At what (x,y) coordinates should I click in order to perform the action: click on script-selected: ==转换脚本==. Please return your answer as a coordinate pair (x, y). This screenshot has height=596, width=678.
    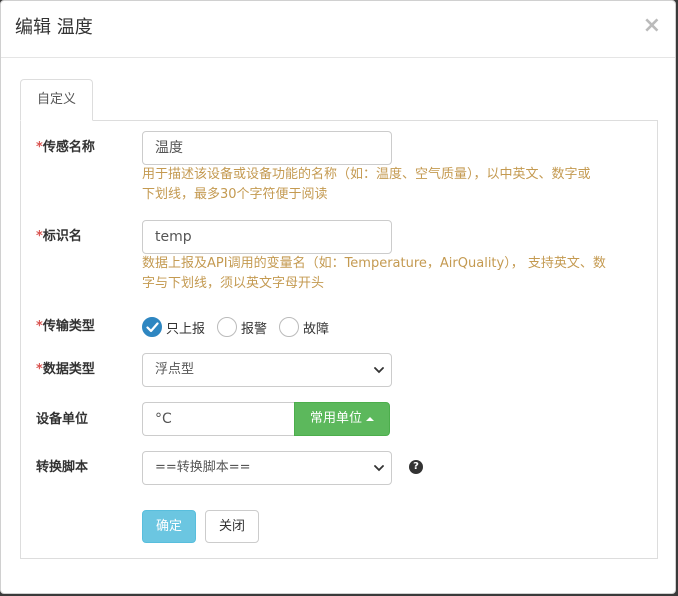
    Looking at the image, I should click on (203, 467).